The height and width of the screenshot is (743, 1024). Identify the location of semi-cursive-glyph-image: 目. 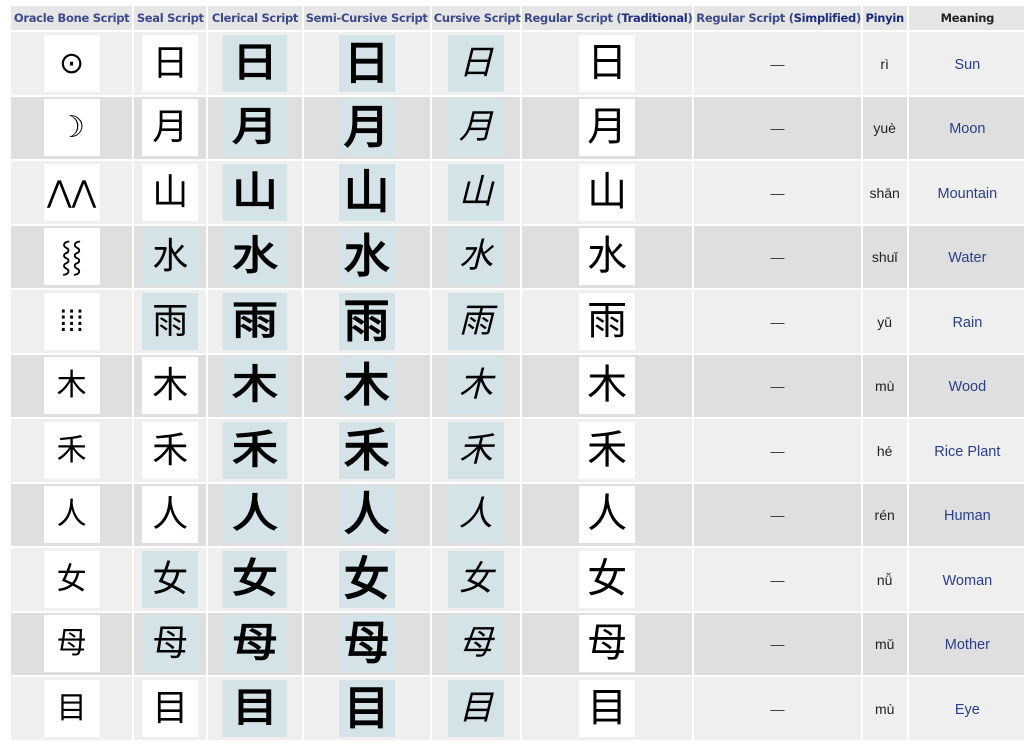
(366, 708).